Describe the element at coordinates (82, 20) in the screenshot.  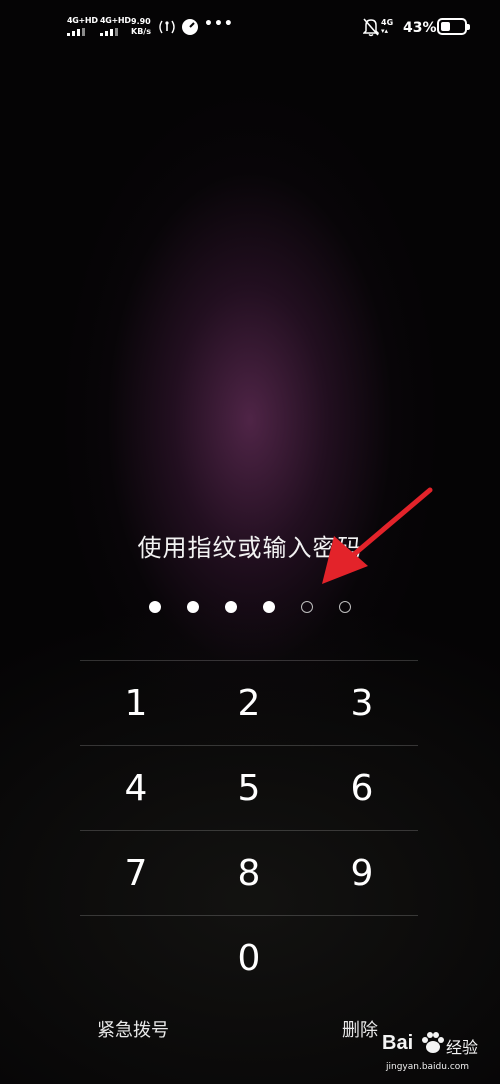
I see `sim1-network-label: 4G+HD` at that location.